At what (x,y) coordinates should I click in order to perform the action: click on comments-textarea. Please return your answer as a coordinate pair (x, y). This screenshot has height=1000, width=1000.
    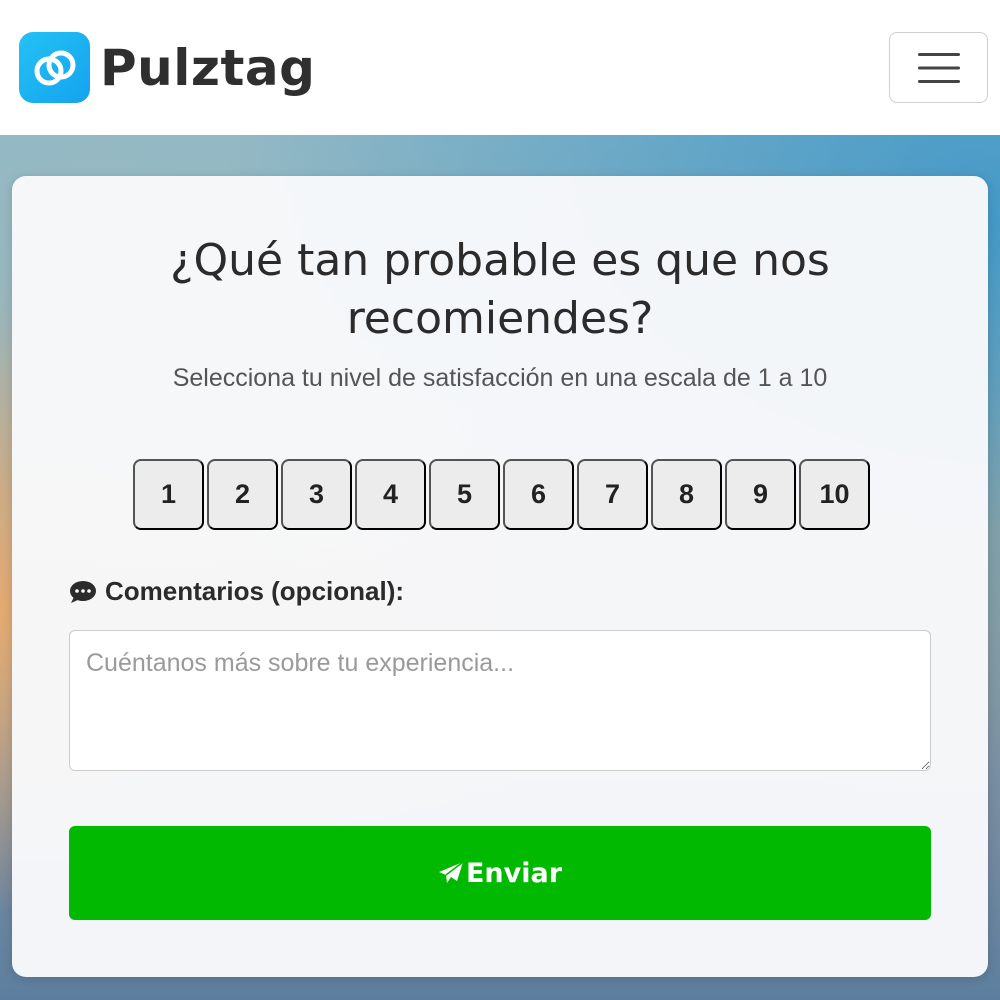
    Looking at the image, I should click on (500, 700).